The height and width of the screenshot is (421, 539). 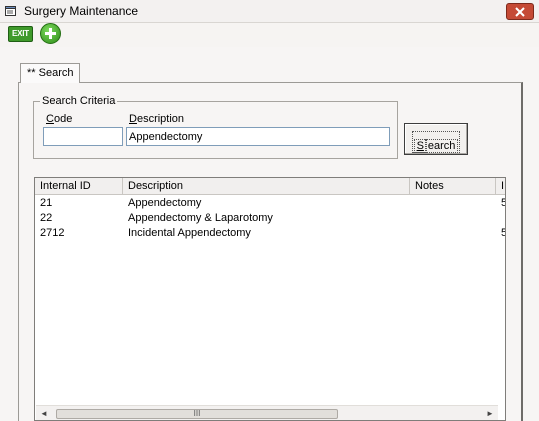 I want to click on row-description: Appendectomy, so click(x=165, y=203).